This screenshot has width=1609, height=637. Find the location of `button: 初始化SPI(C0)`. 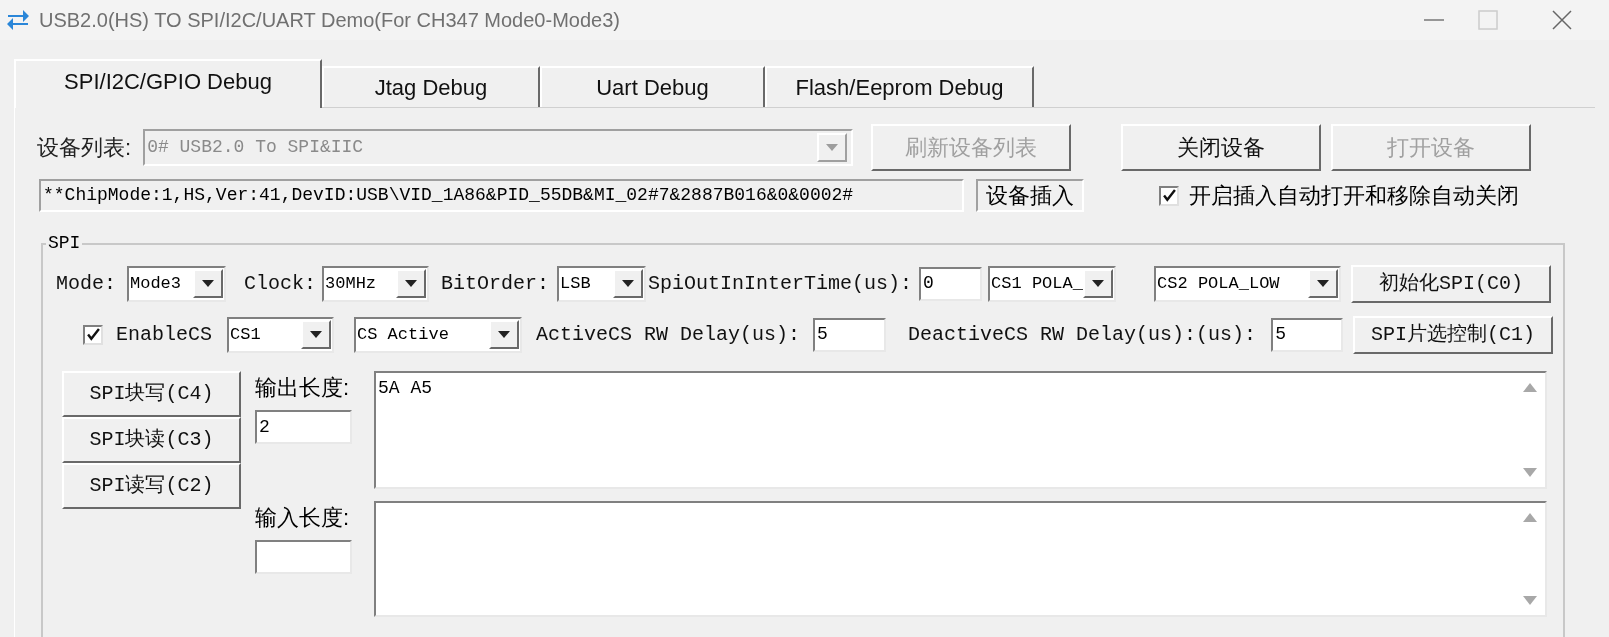

button: 初始化SPI(C0) is located at coordinates (1451, 283).